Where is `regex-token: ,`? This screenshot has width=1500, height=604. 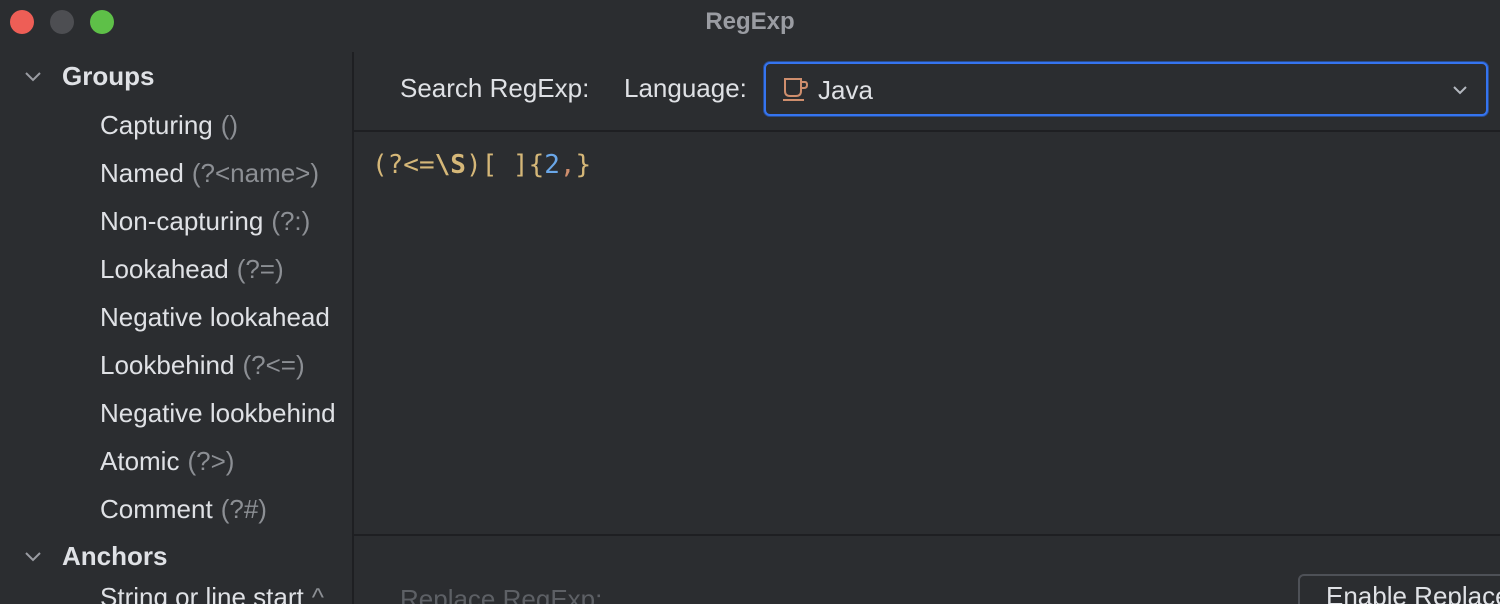
regex-token: , is located at coordinates (567, 165).